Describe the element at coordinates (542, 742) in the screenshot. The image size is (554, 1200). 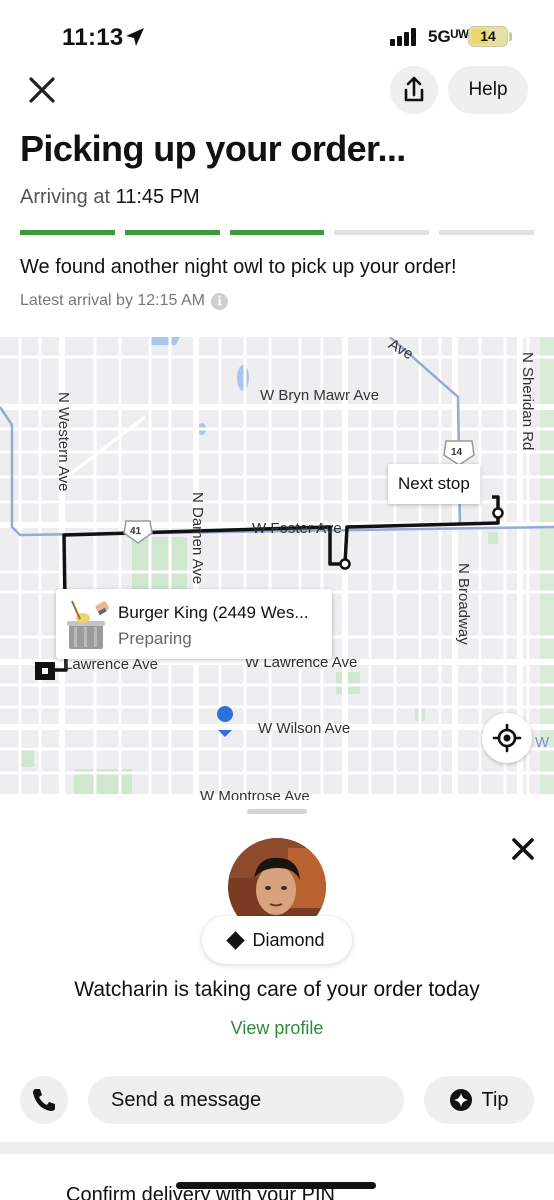
I see `street-label: W` at that location.